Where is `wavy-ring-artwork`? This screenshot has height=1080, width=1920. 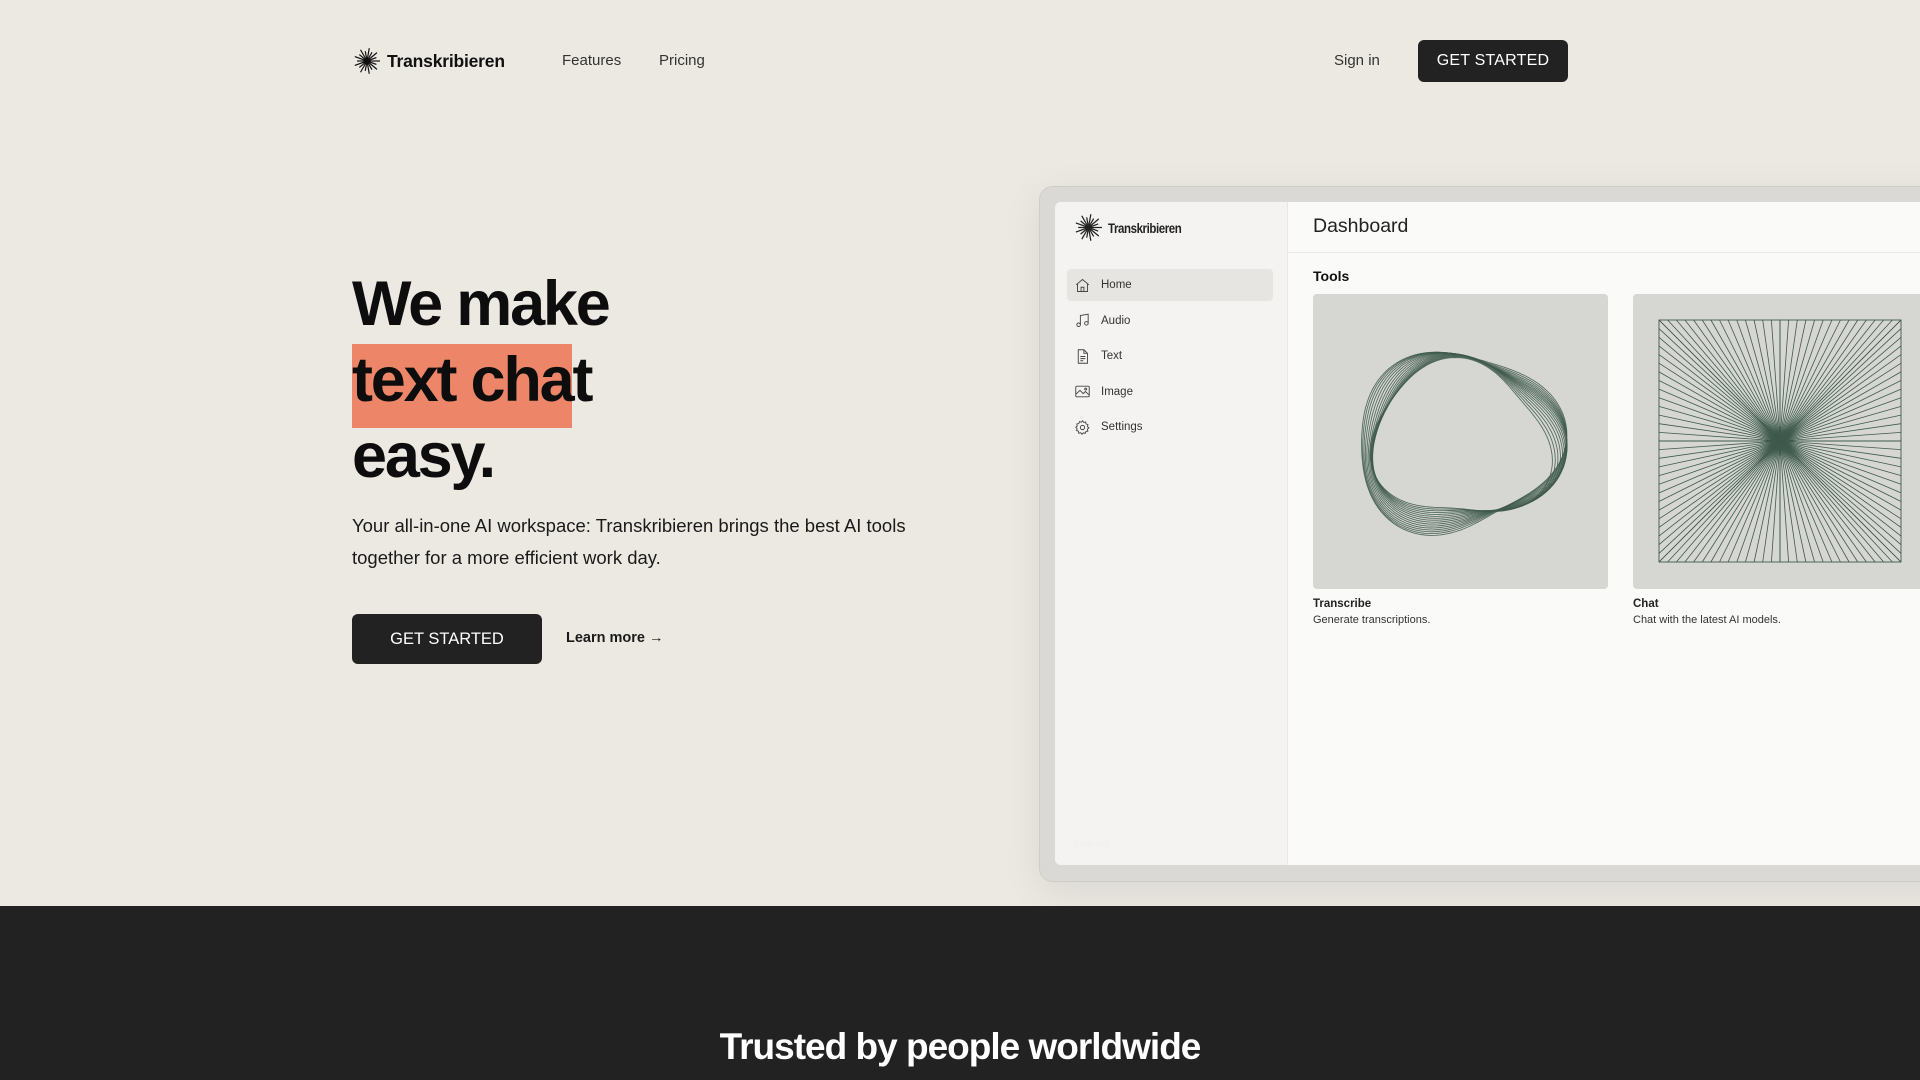
wavy-ring-artwork is located at coordinates (1464, 443).